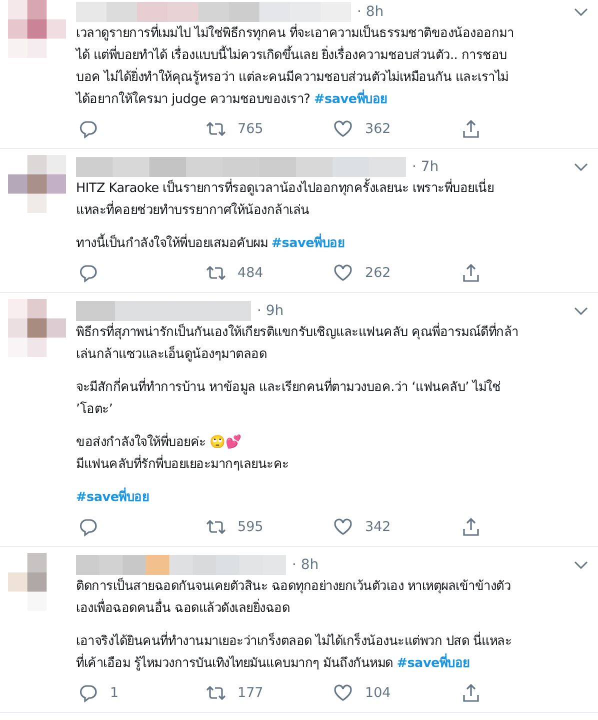 The height and width of the screenshot is (720, 598). Describe the element at coordinates (291, 56) in the screenshot. I see `tweet-text: ได้ แต่พี่บอยทำได้ เรื่องแบบนี้ไม่ควรเกิดขึ้นเลย ยิ่งเรื่องความชอบส่วนตัว.. การชอบ` at that location.